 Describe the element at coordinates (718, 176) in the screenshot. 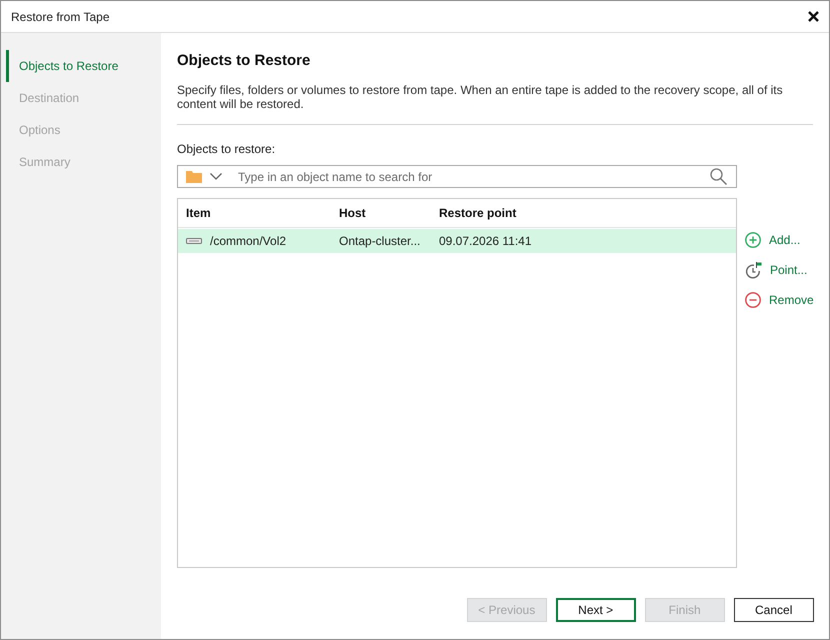

I see `search-icon` at that location.